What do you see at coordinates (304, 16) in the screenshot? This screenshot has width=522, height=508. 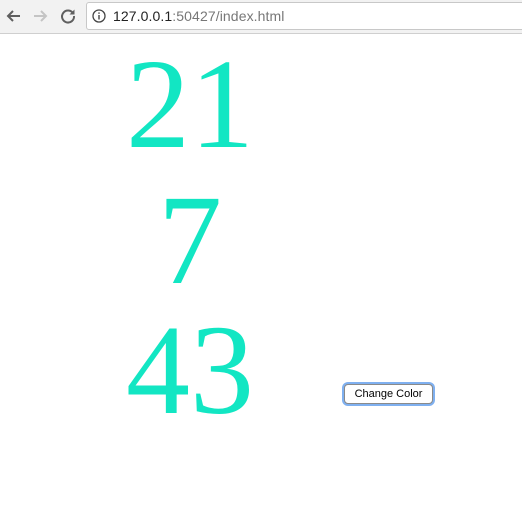 I see `address-bar: 127.0.0.1:50427/index.html` at bounding box center [304, 16].